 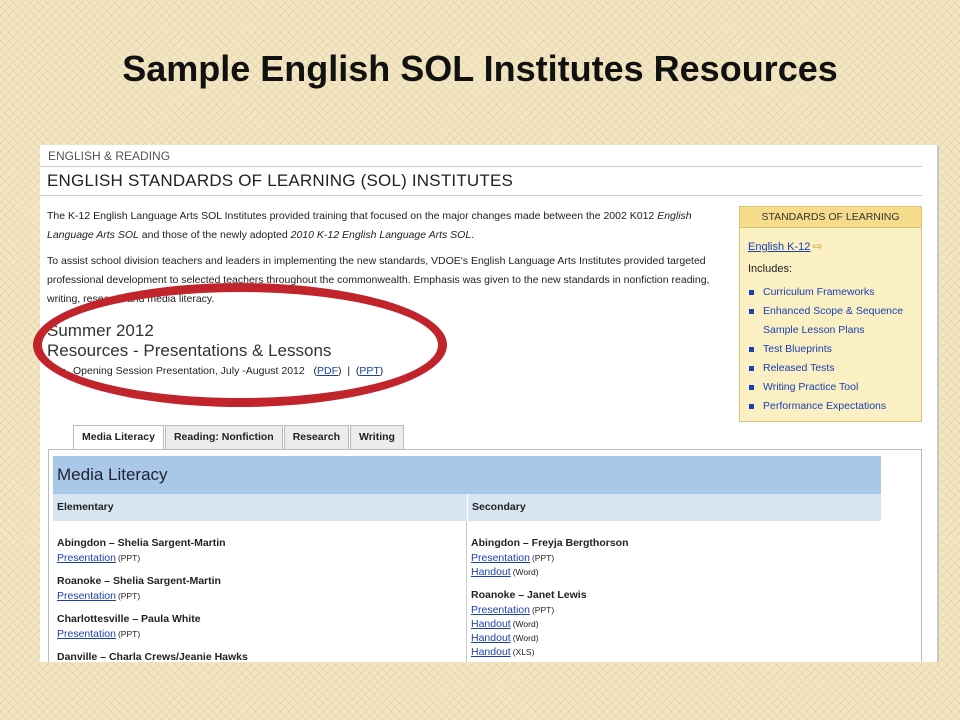 I want to click on panel-title: Media Literacy, so click(x=467, y=475).